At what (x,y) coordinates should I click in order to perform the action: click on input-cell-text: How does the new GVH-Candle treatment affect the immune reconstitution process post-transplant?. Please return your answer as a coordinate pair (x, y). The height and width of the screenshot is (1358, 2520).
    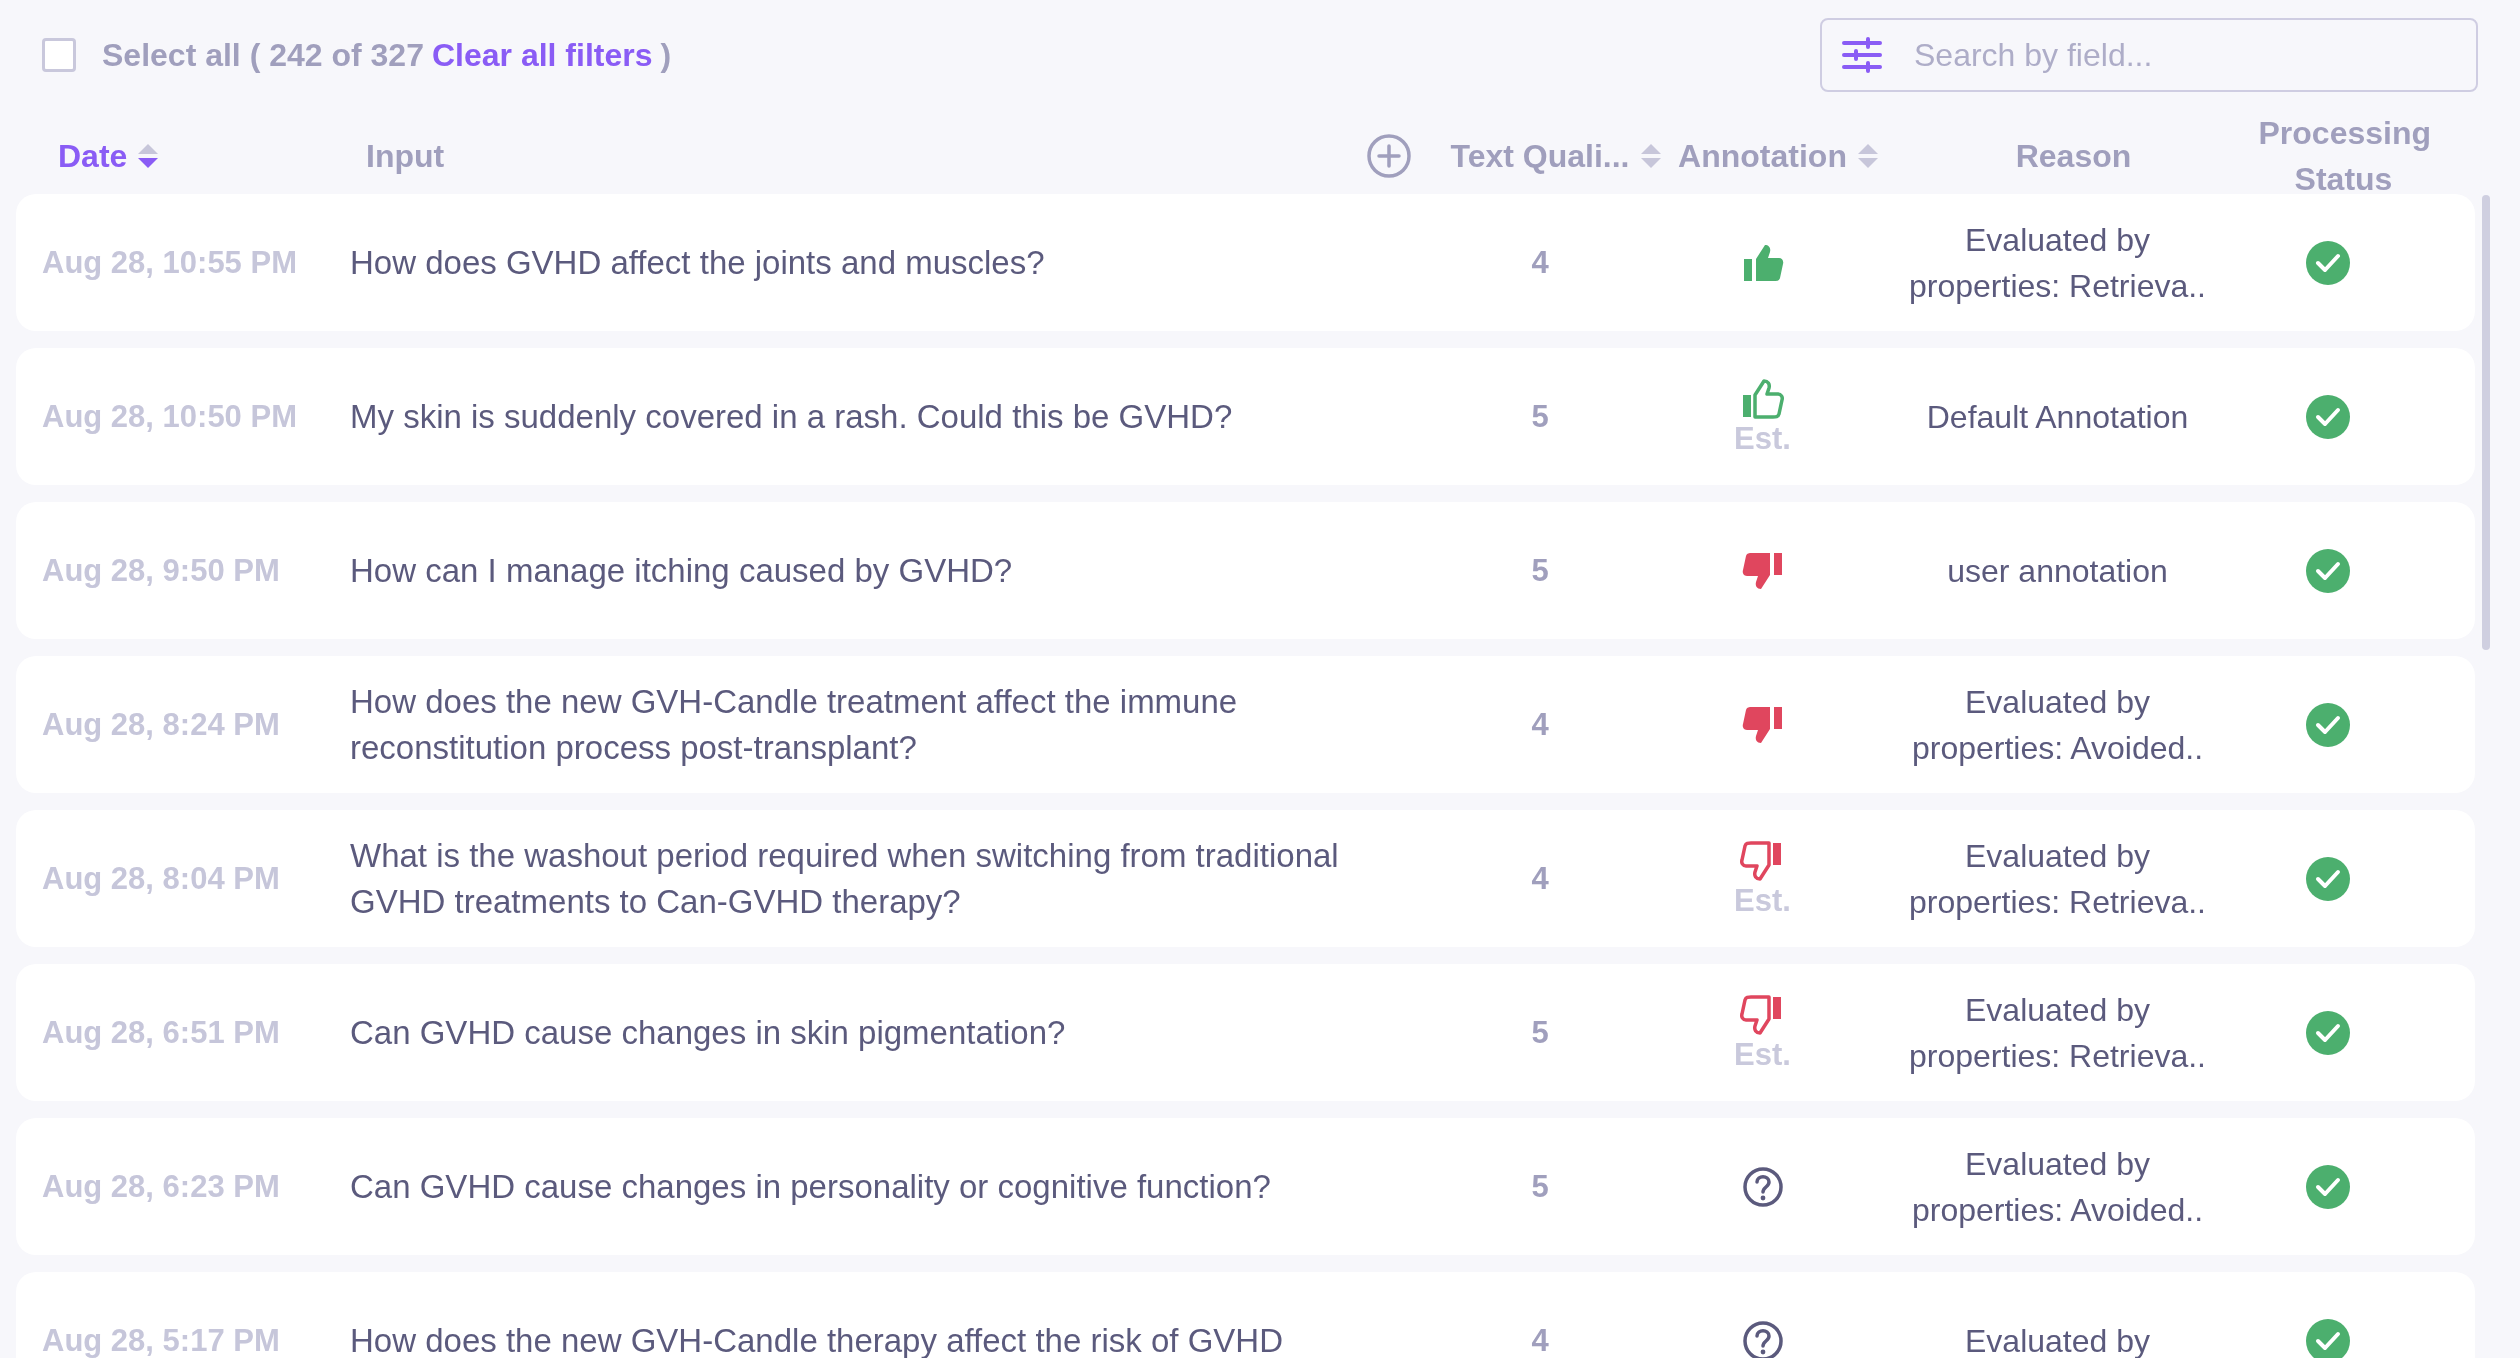
    Looking at the image, I should click on (794, 724).